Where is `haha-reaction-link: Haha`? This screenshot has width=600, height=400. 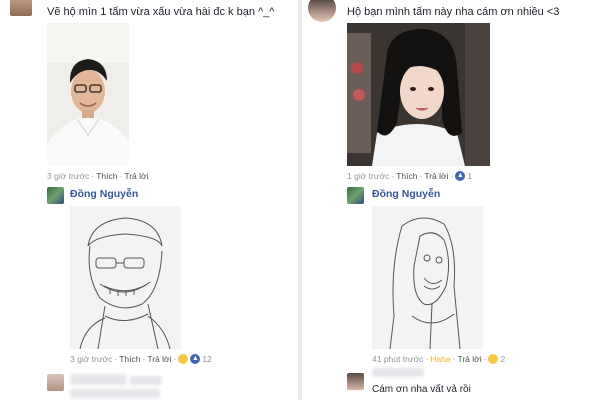 haha-reaction-link: Haha is located at coordinates (440, 359).